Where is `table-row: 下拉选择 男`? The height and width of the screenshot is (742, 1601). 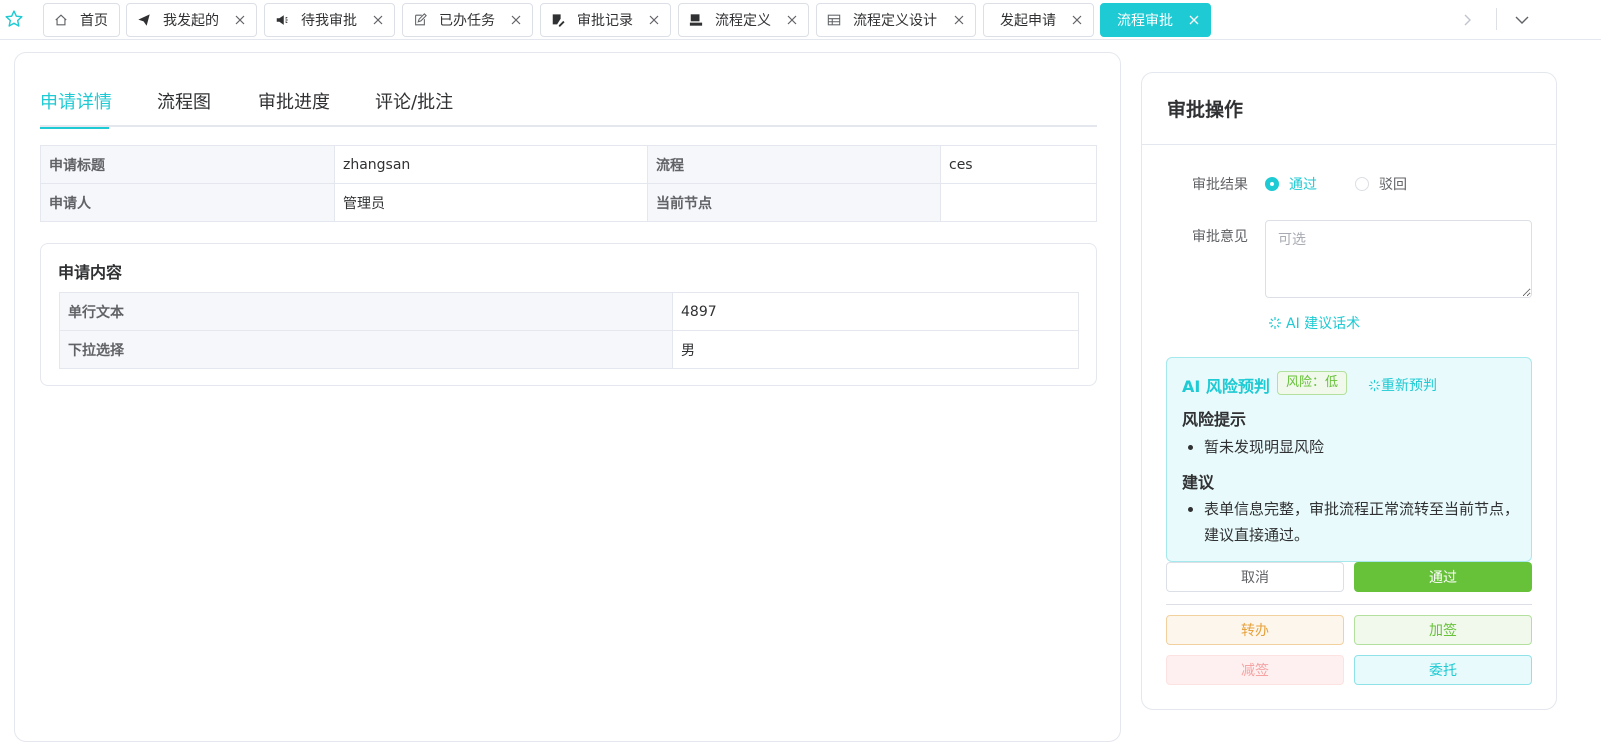 table-row: 下拉选择 男 is located at coordinates (569, 349).